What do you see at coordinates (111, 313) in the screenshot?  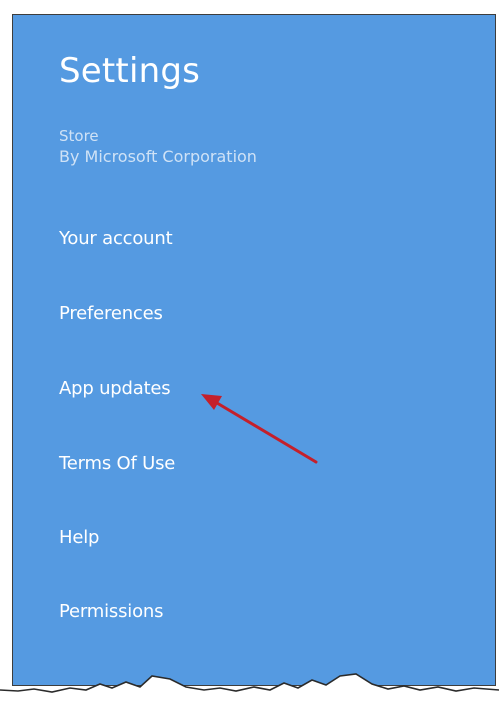 I see `menu-item-preferences: Preferences` at bounding box center [111, 313].